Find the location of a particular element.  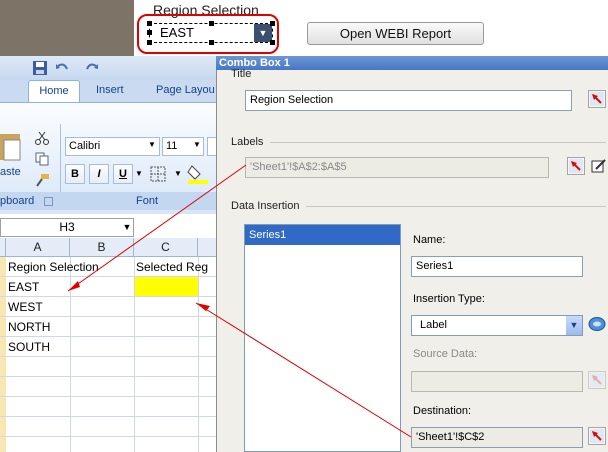

cell-a3: WEST is located at coordinates (25, 307).